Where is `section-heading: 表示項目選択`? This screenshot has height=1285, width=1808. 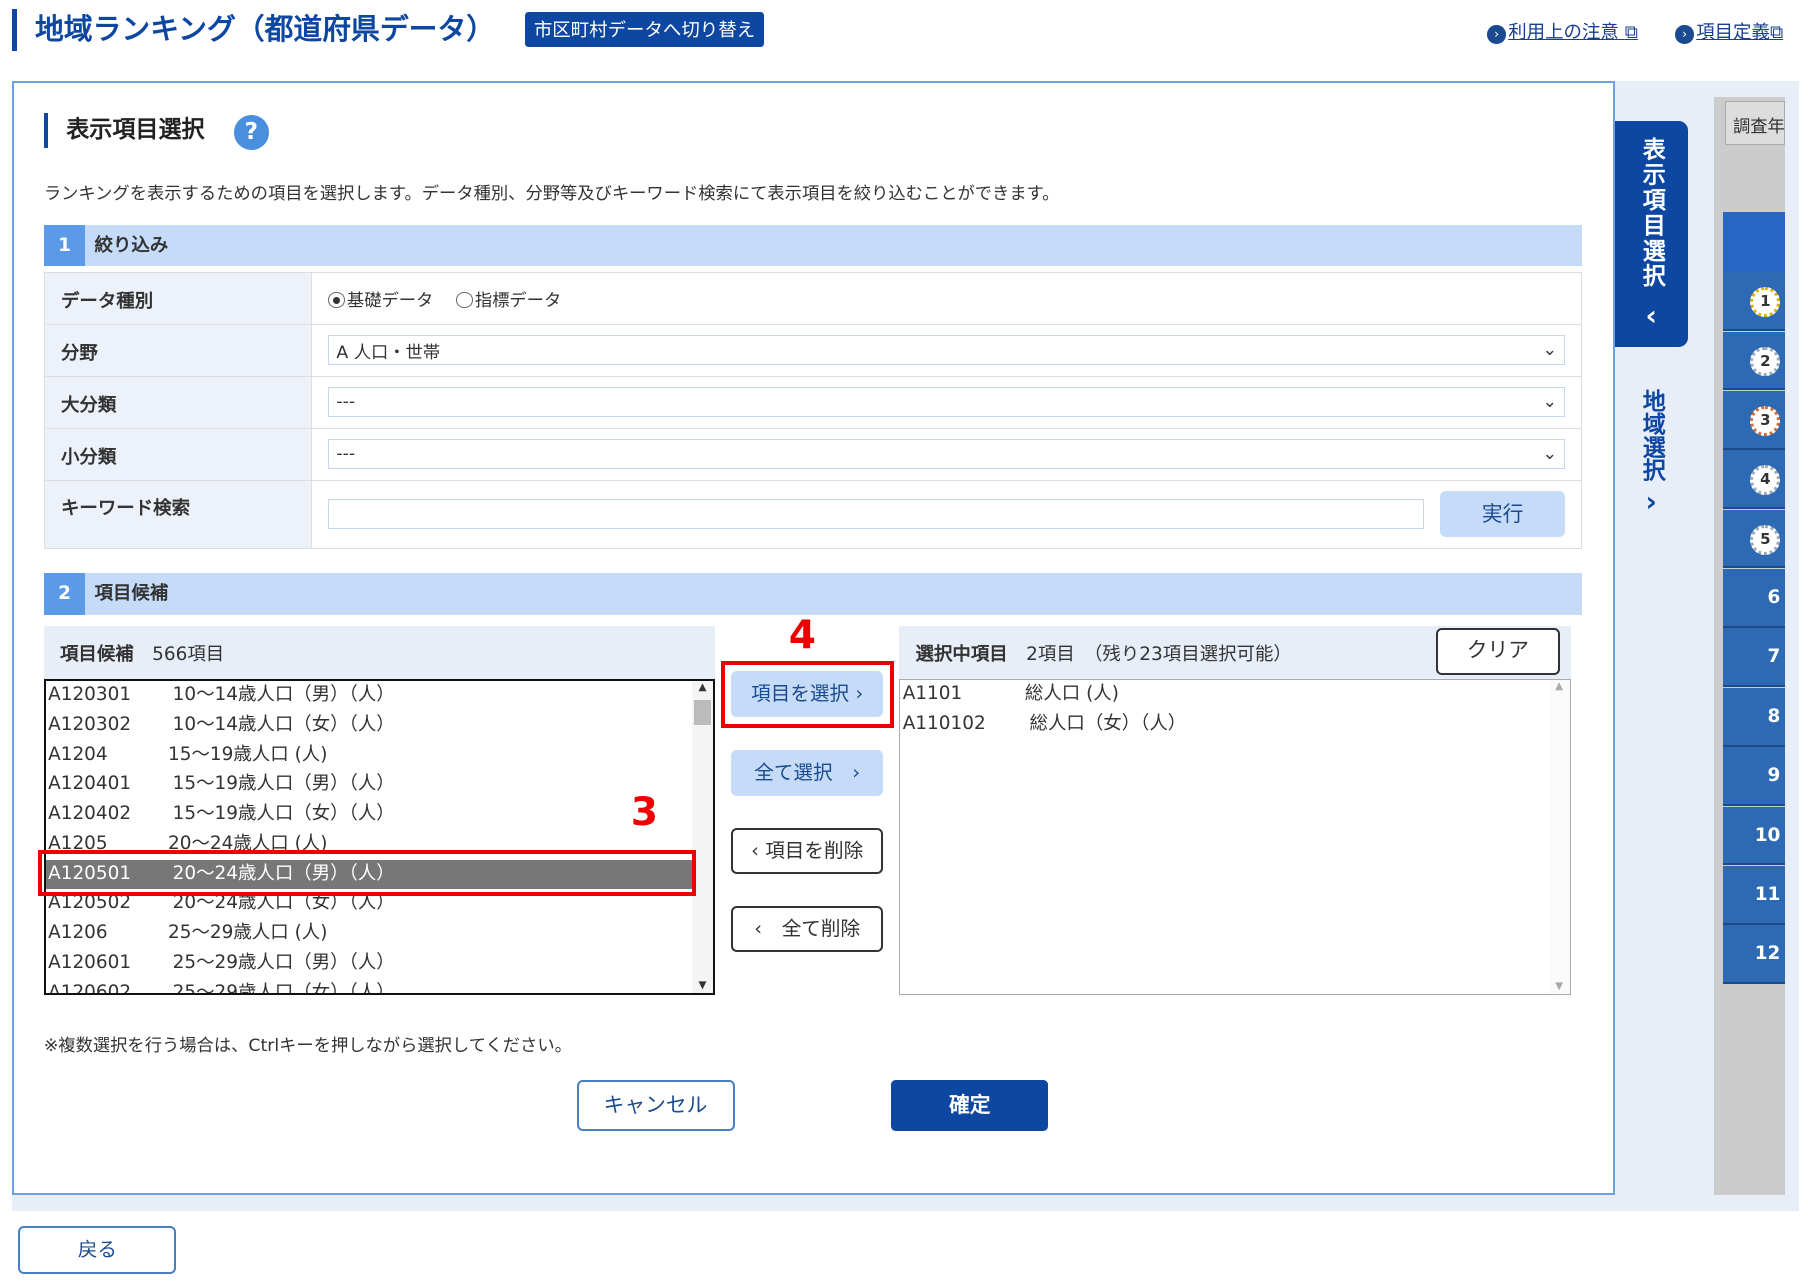 section-heading: 表示項目選択 is located at coordinates (124, 130).